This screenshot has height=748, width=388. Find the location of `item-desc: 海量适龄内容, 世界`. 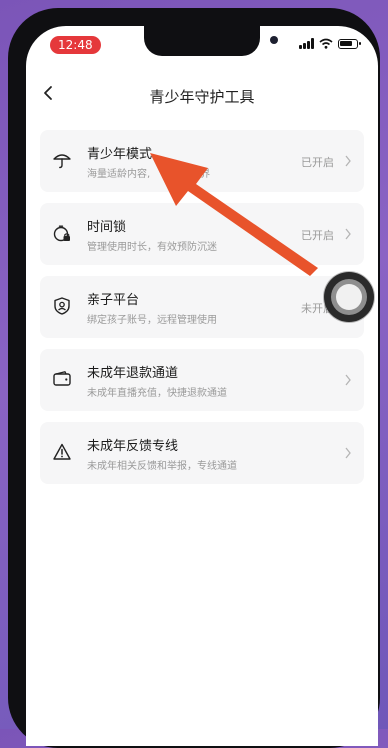

item-desc: 海量适龄内容, 世界 is located at coordinates (148, 172).